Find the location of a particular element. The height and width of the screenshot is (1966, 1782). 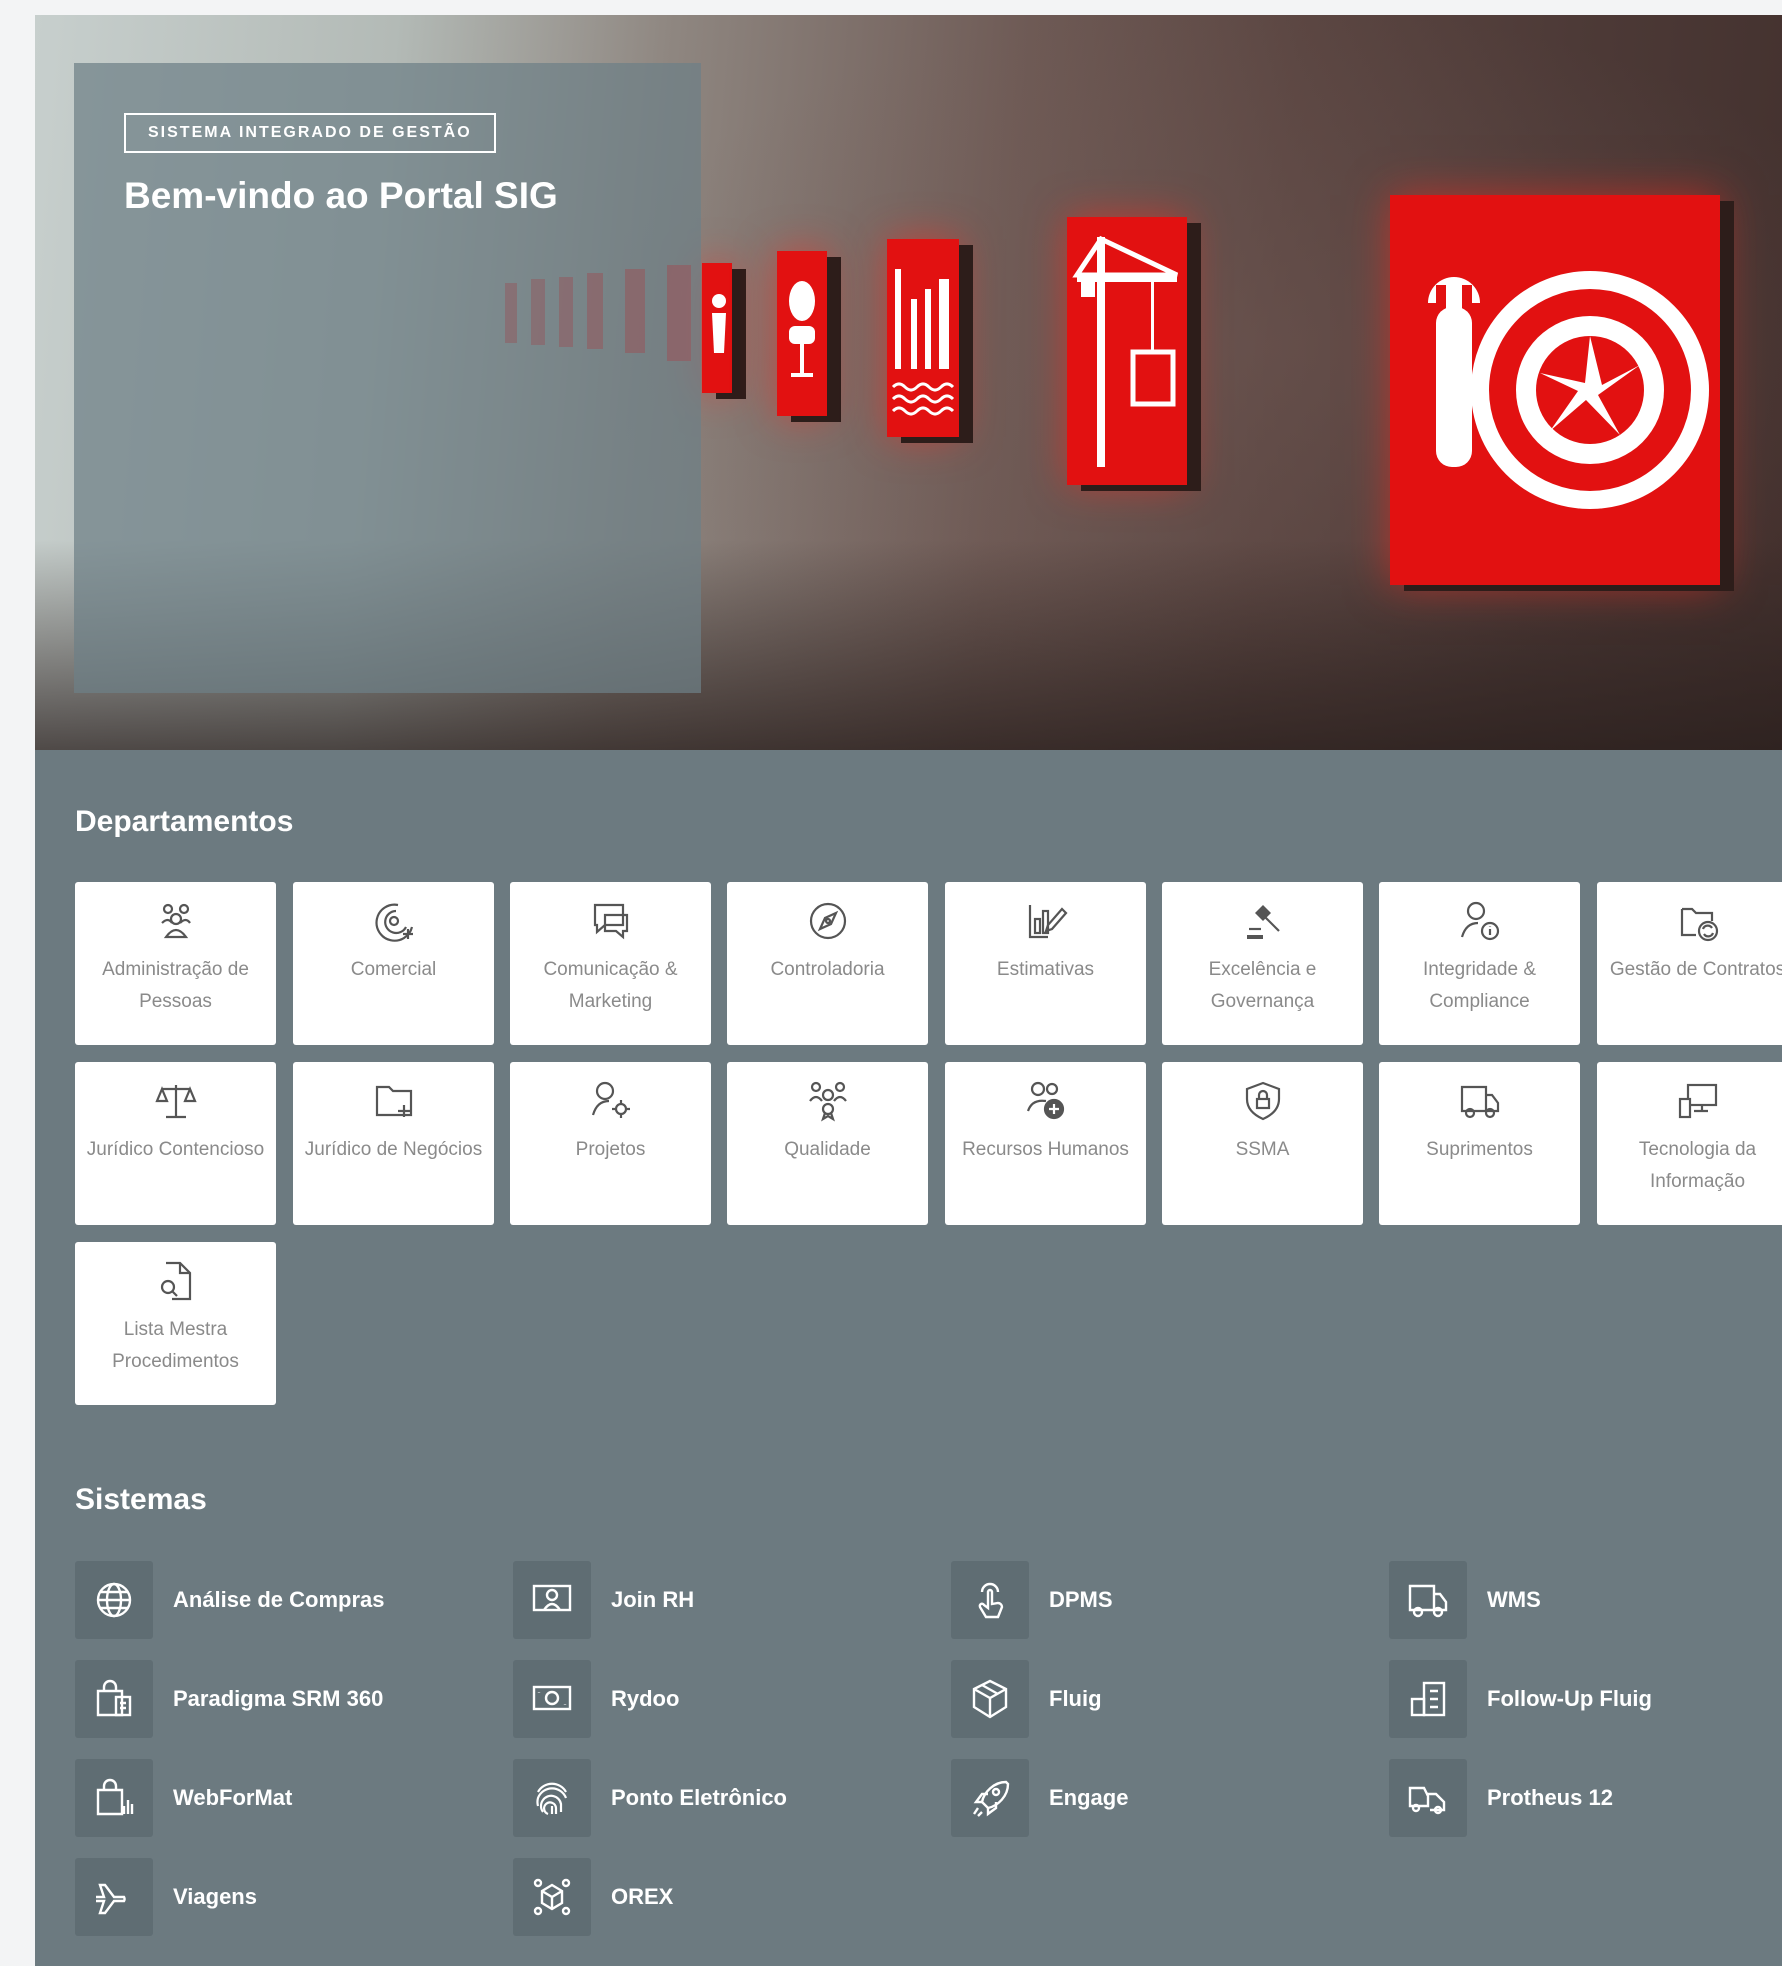

system-paradigma-srm-360: Paradigma SRM 360 is located at coordinates (229, 1699).